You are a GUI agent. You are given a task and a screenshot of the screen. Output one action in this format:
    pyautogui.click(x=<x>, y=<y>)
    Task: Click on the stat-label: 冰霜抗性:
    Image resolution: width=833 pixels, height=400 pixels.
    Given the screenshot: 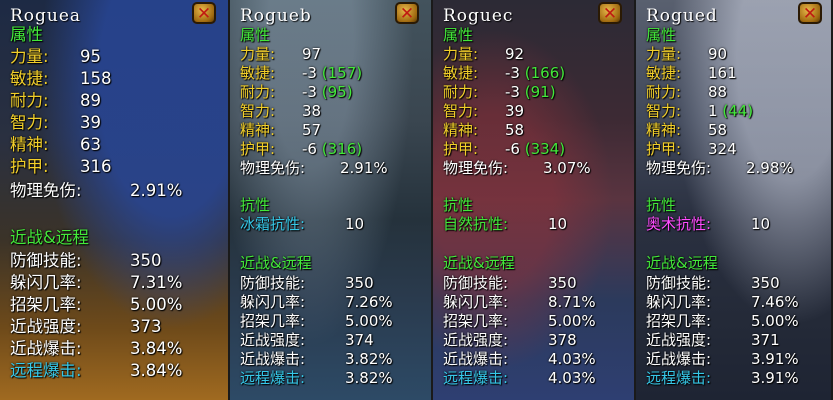 What is the action you would take?
    pyautogui.click(x=273, y=224)
    